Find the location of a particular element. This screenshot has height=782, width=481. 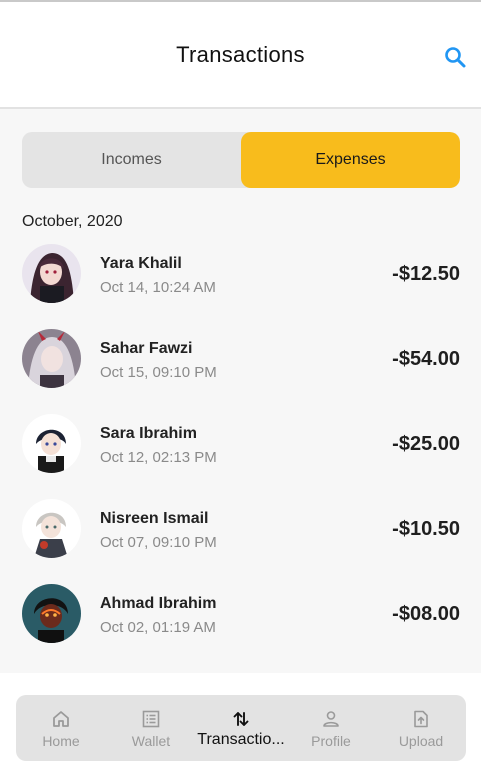

nav-home-label: Home is located at coordinates (61, 741).